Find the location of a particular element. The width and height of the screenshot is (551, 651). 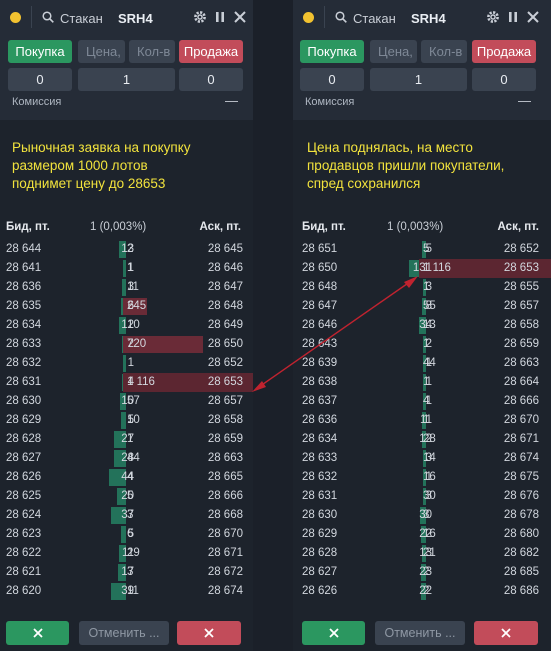

bid-price: 28 636 is located at coordinates (320, 420).